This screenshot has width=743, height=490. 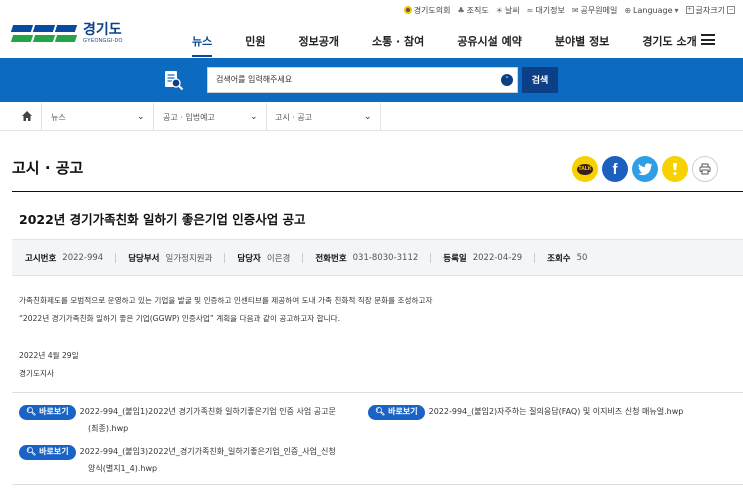 I want to click on kakaotalk-share-icon: TALK, so click(x=585, y=169).